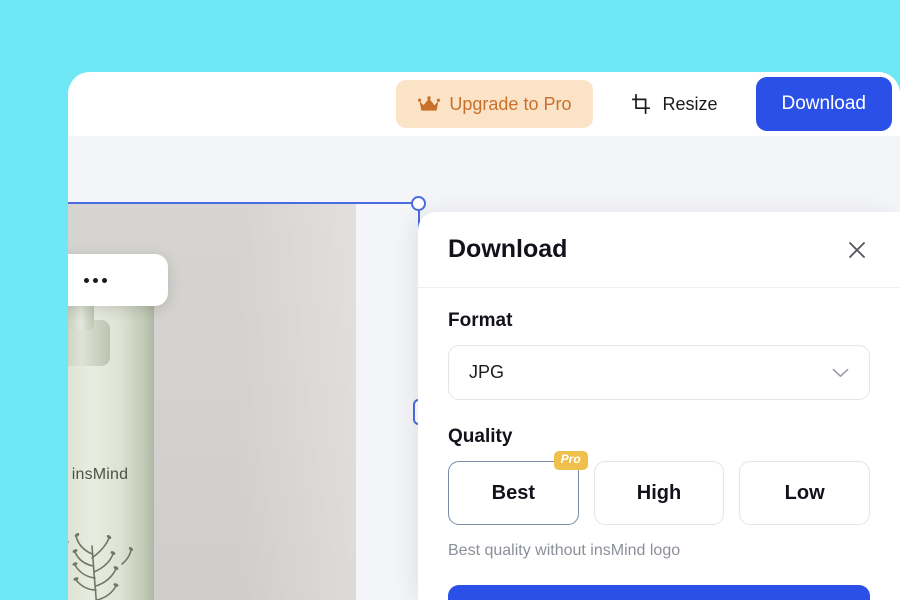 The image size is (900, 600). I want to click on resize-button: Resize, so click(674, 104).